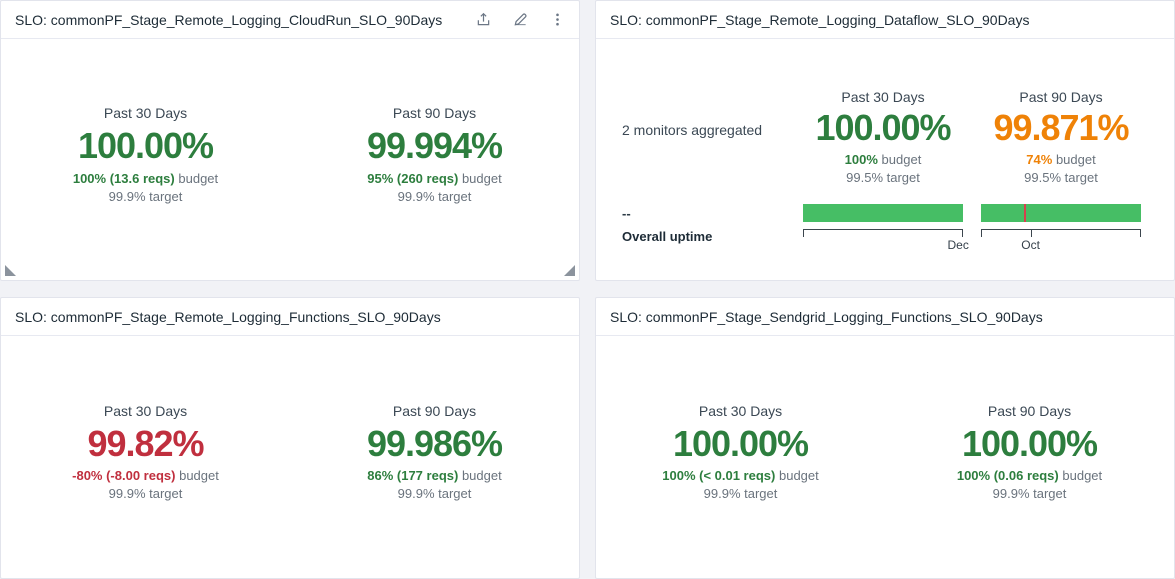 The image size is (1175, 579). I want to click on budget-line: 100% (0.06 reqs) budget, so click(1029, 475).